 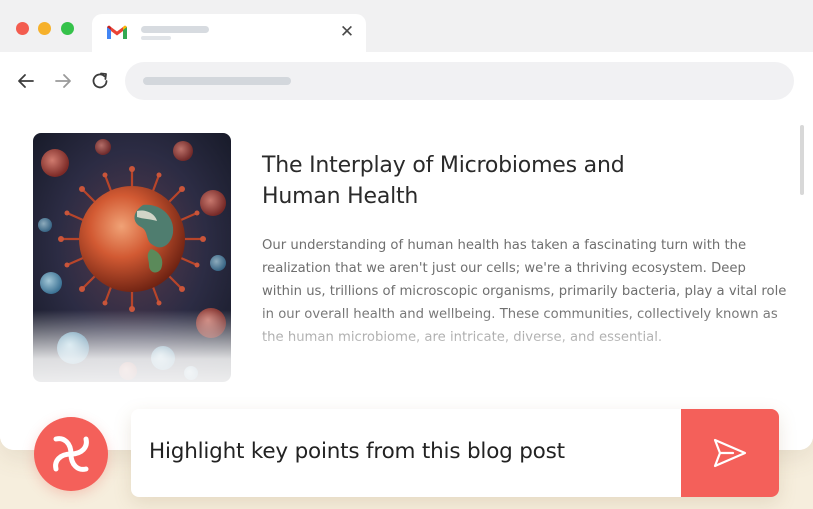 What do you see at coordinates (802, 160) in the screenshot?
I see `scrollbar` at bounding box center [802, 160].